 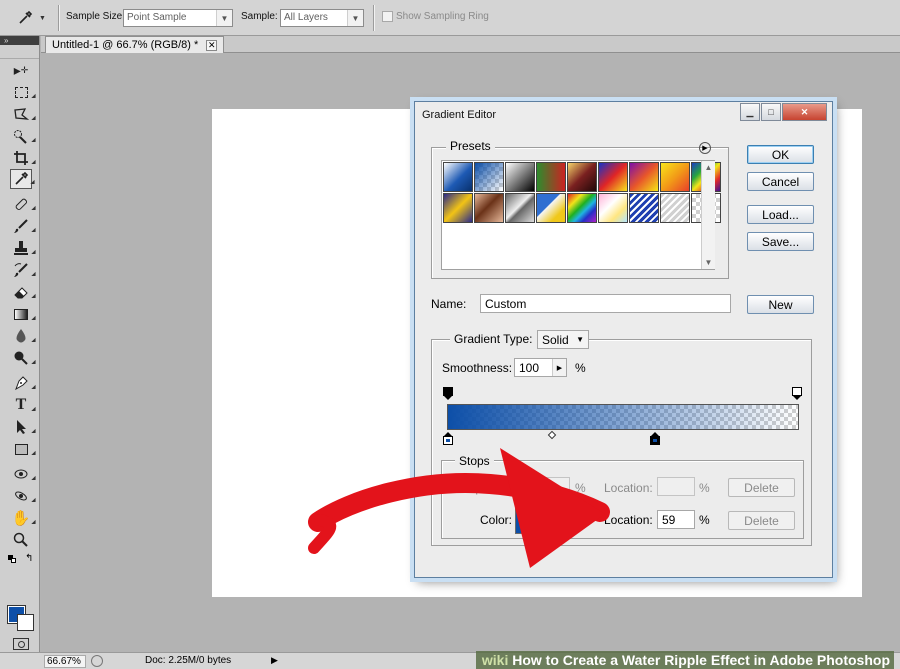 What do you see at coordinates (322, 534) in the screenshot?
I see `arrow-tail` at bounding box center [322, 534].